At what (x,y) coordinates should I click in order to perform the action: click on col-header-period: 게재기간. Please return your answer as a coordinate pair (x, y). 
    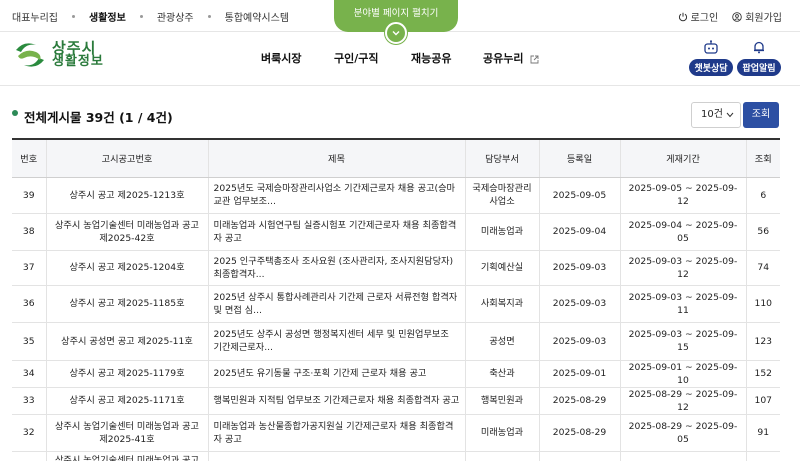
    Looking at the image, I should click on (682, 158).